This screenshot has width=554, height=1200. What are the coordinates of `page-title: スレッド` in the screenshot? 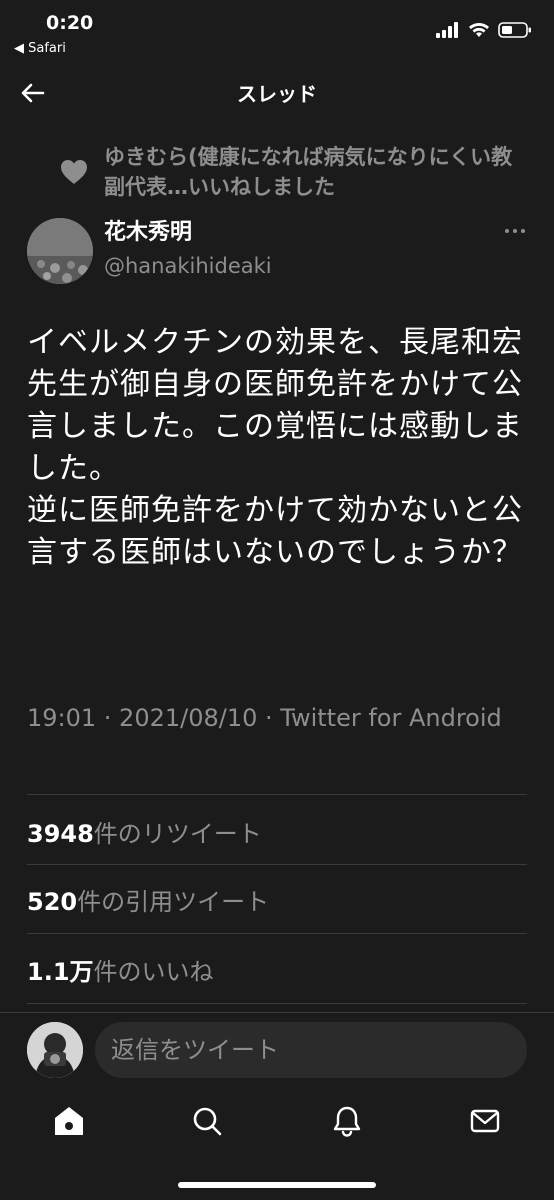 It's located at (277, 94).